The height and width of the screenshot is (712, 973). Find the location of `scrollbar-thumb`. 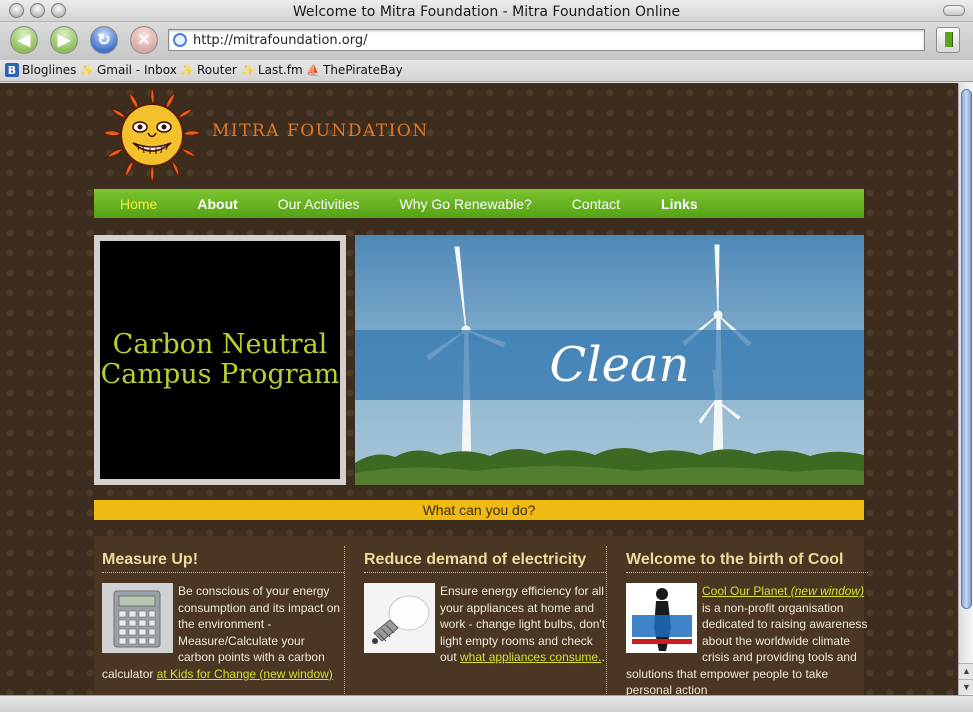

scrollbar-thumb is located at coordinates (966, 349).